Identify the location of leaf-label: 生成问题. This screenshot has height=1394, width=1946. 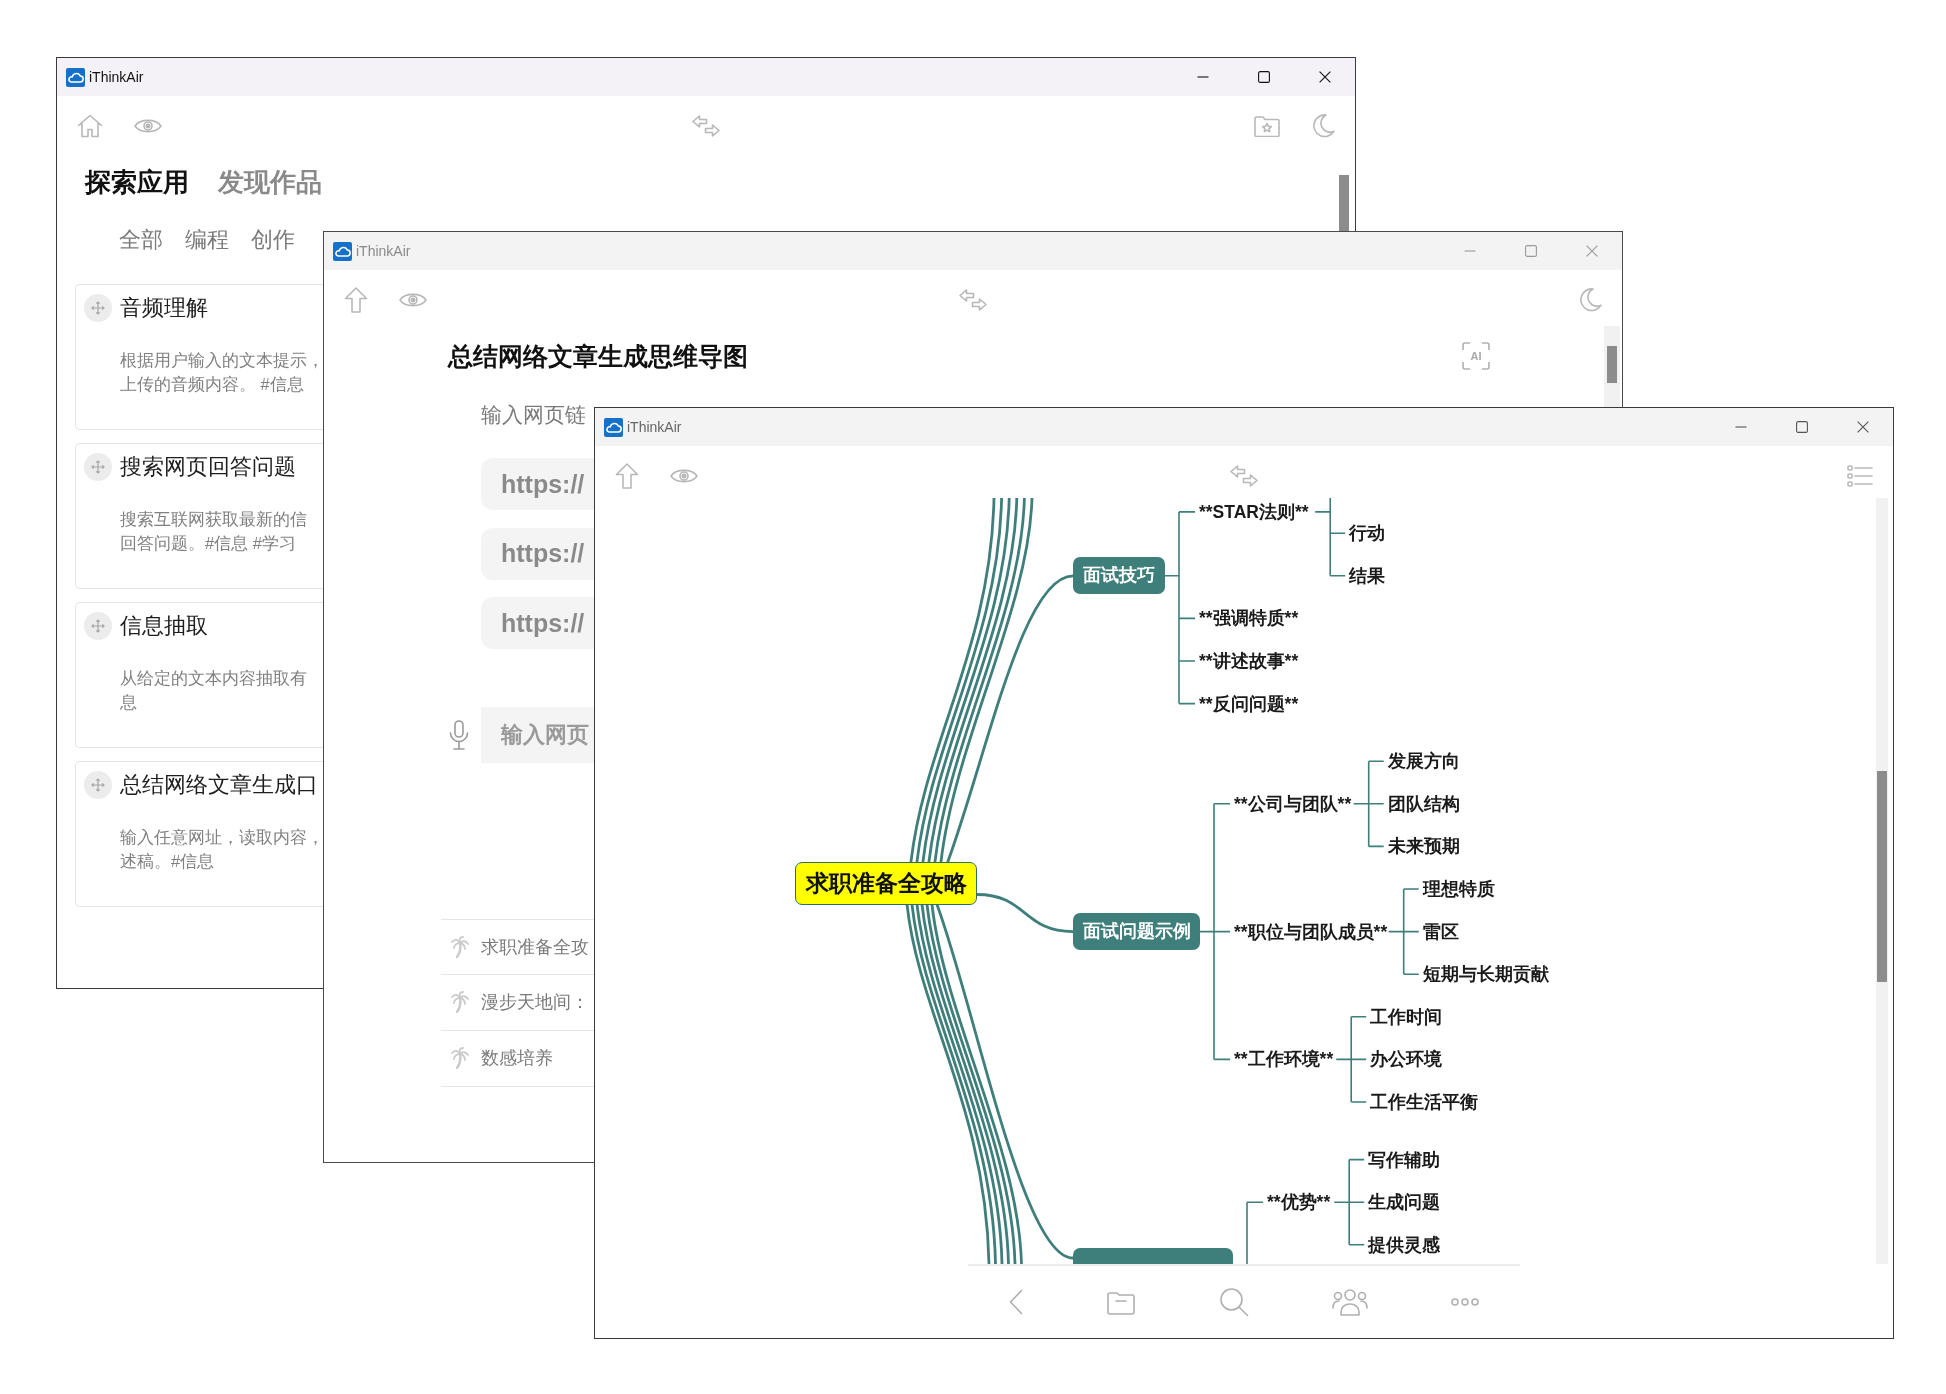
(1404, 1203).